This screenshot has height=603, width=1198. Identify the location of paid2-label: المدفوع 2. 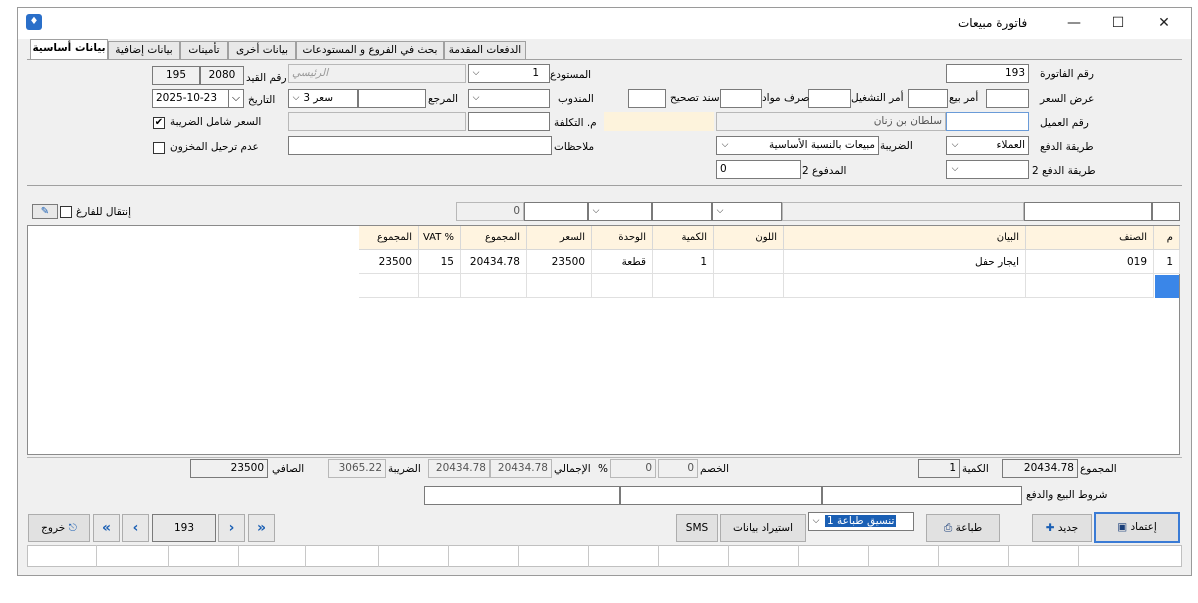
(824, 171).